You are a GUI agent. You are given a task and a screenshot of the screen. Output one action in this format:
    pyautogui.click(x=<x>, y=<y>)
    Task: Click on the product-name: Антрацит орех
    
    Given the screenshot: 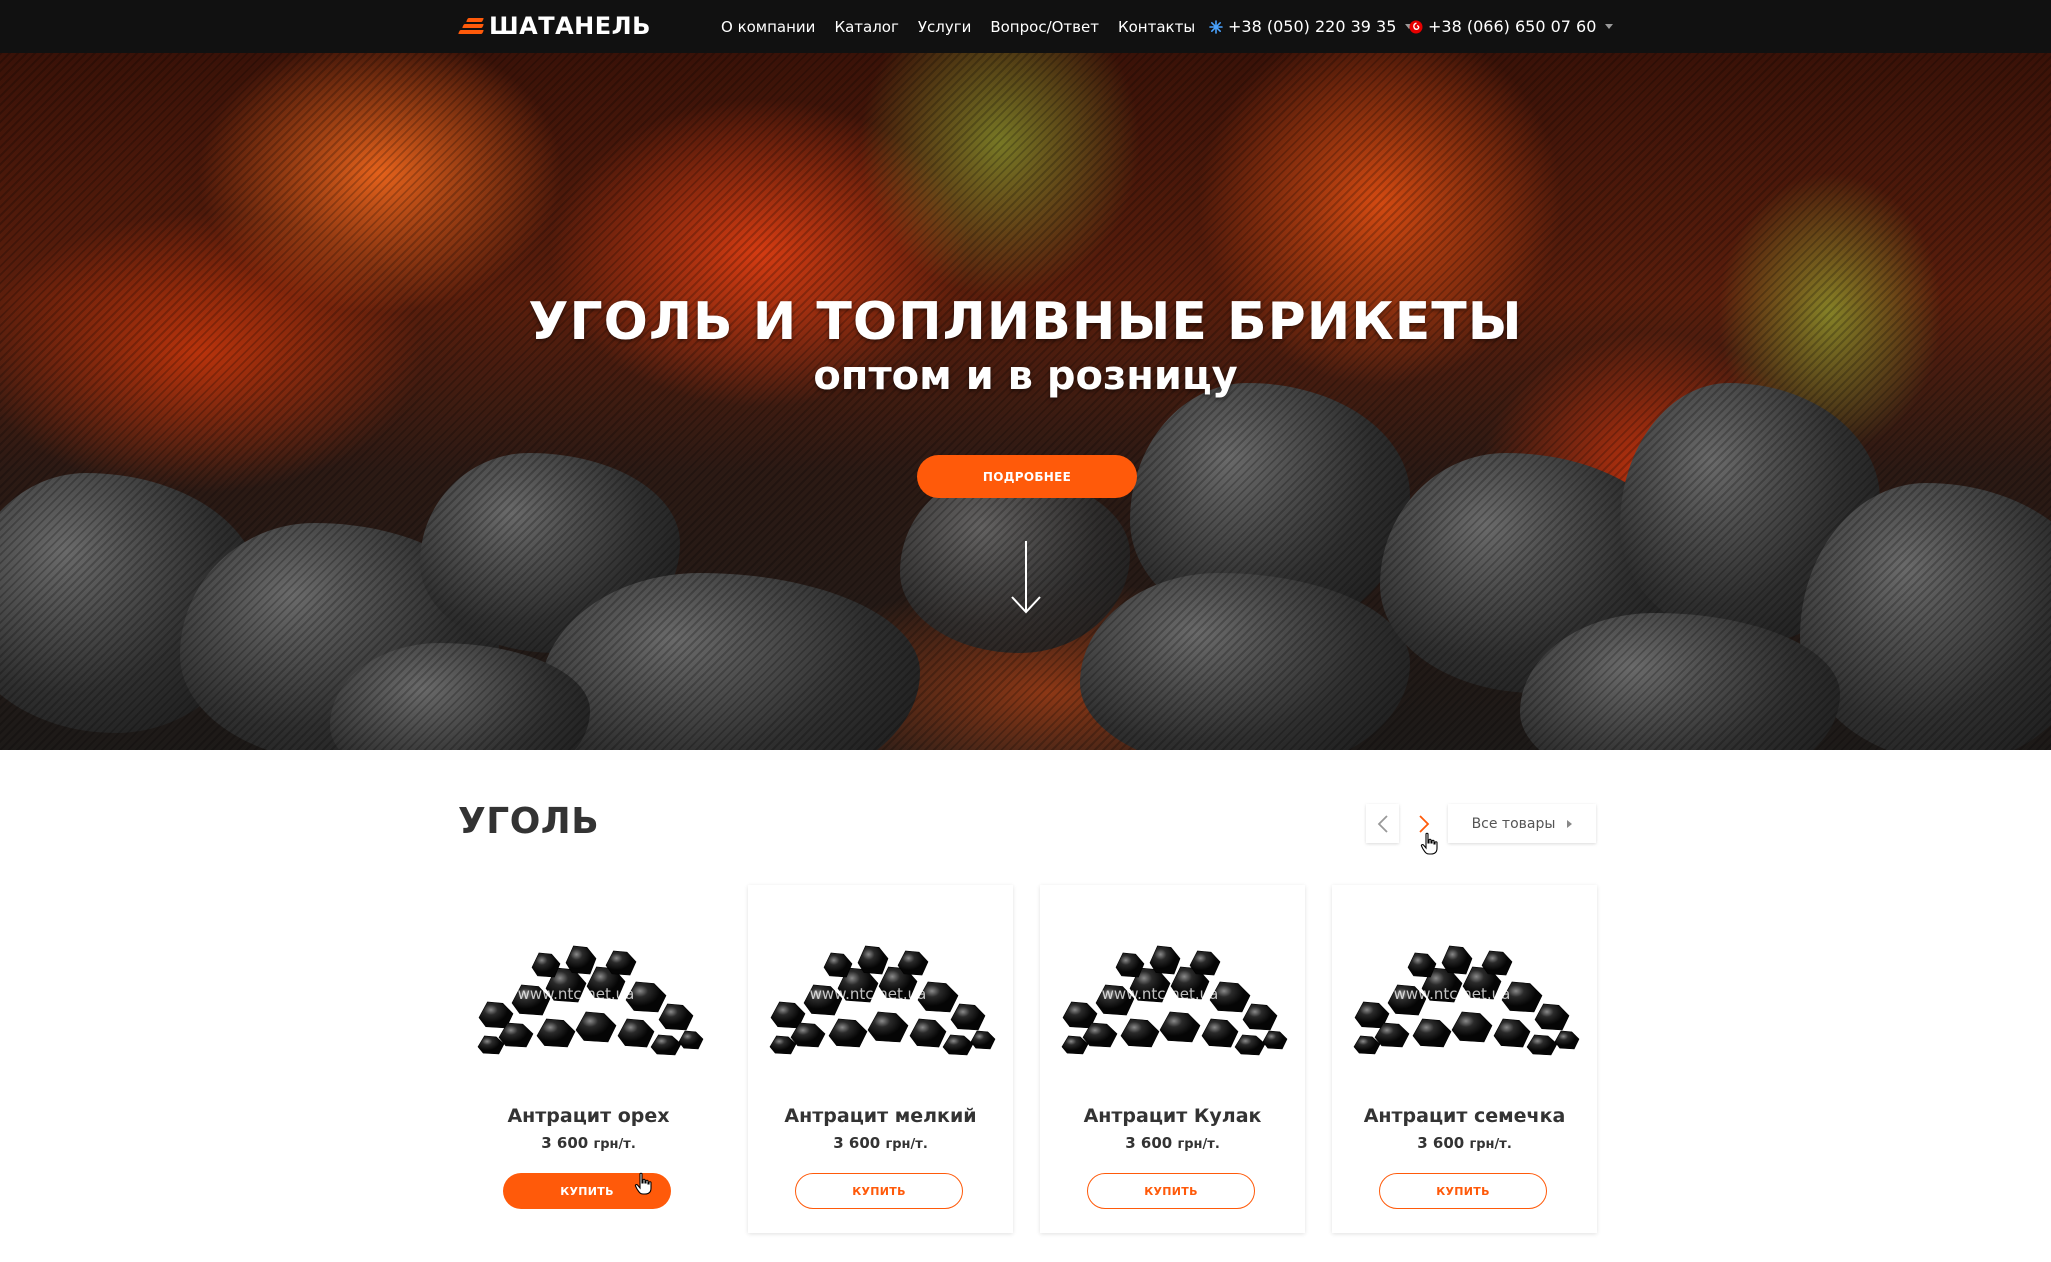 What is the action you would take?
    pyautogui.click(x=588, y=1116)
    